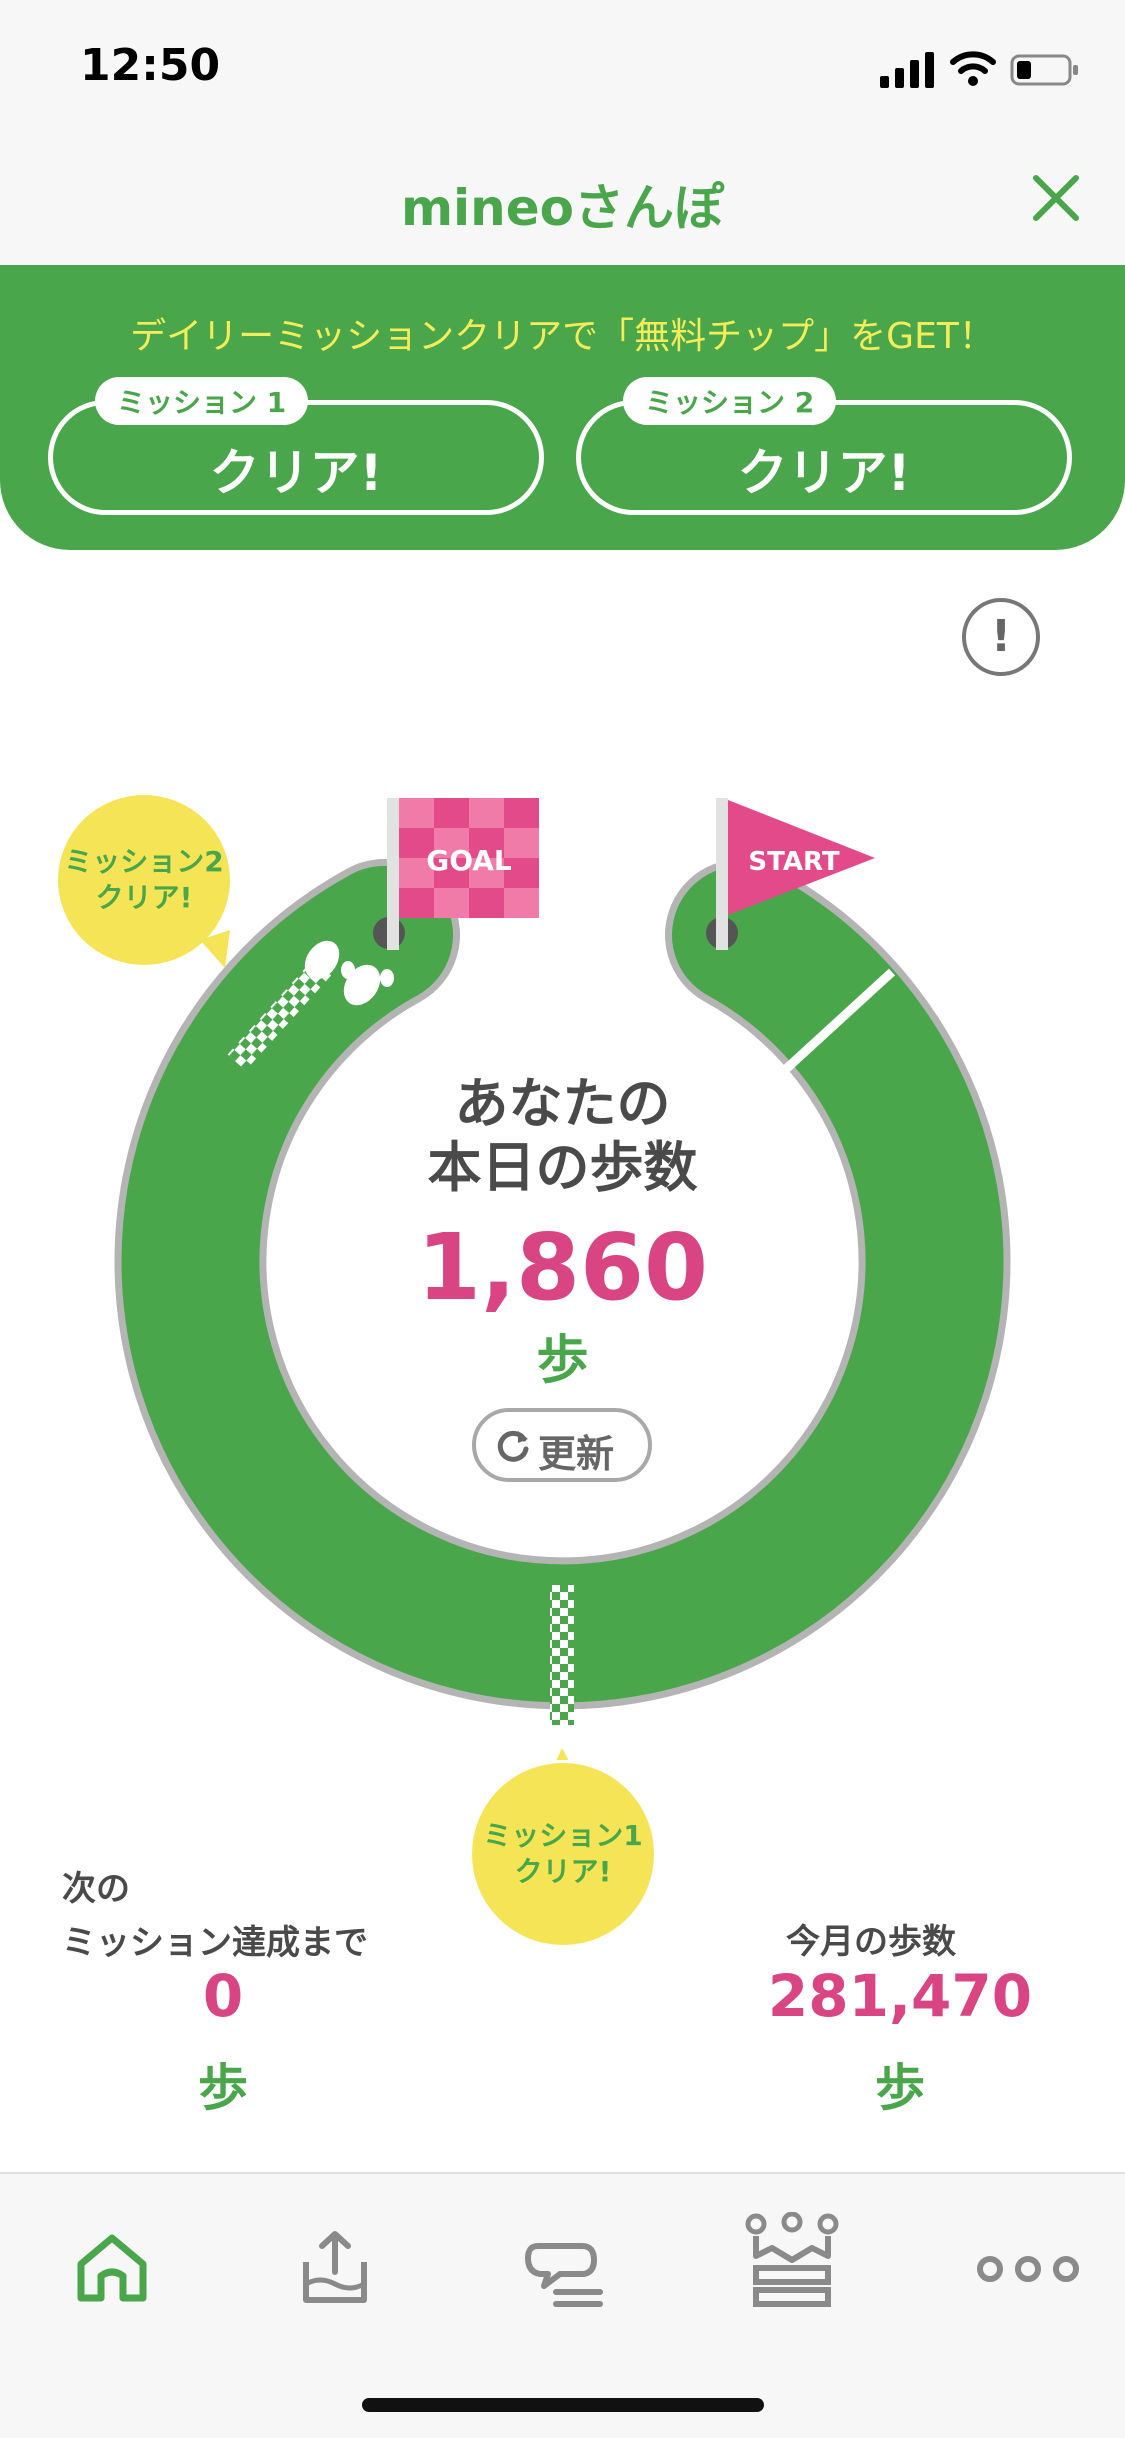 The width and height of the screenshot is (1125, 2438). I want to click on next-mission-label: 次の ミッション達成まで, so click(215, 1916).